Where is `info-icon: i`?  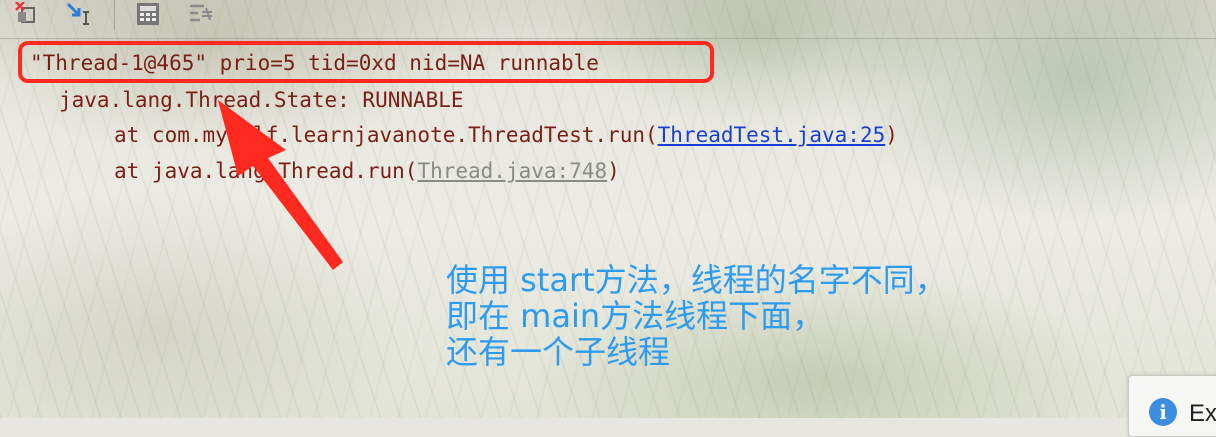 info-icon: i is located at coordinates (1163, 412).